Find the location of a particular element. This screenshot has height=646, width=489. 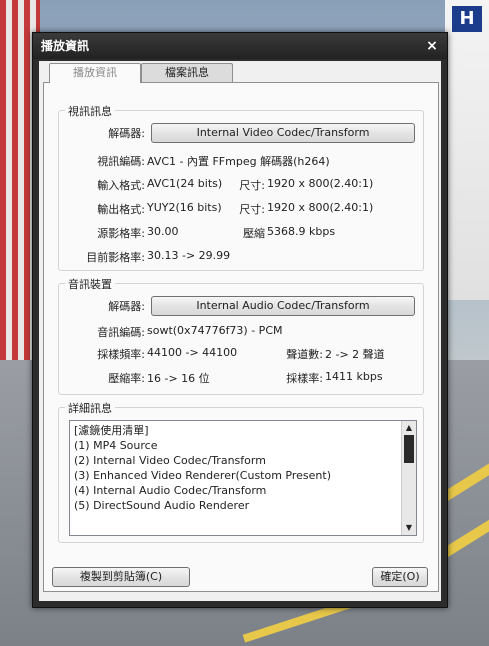

audio-bits-label: 壓縮率: is located at coordinates (126, 378).